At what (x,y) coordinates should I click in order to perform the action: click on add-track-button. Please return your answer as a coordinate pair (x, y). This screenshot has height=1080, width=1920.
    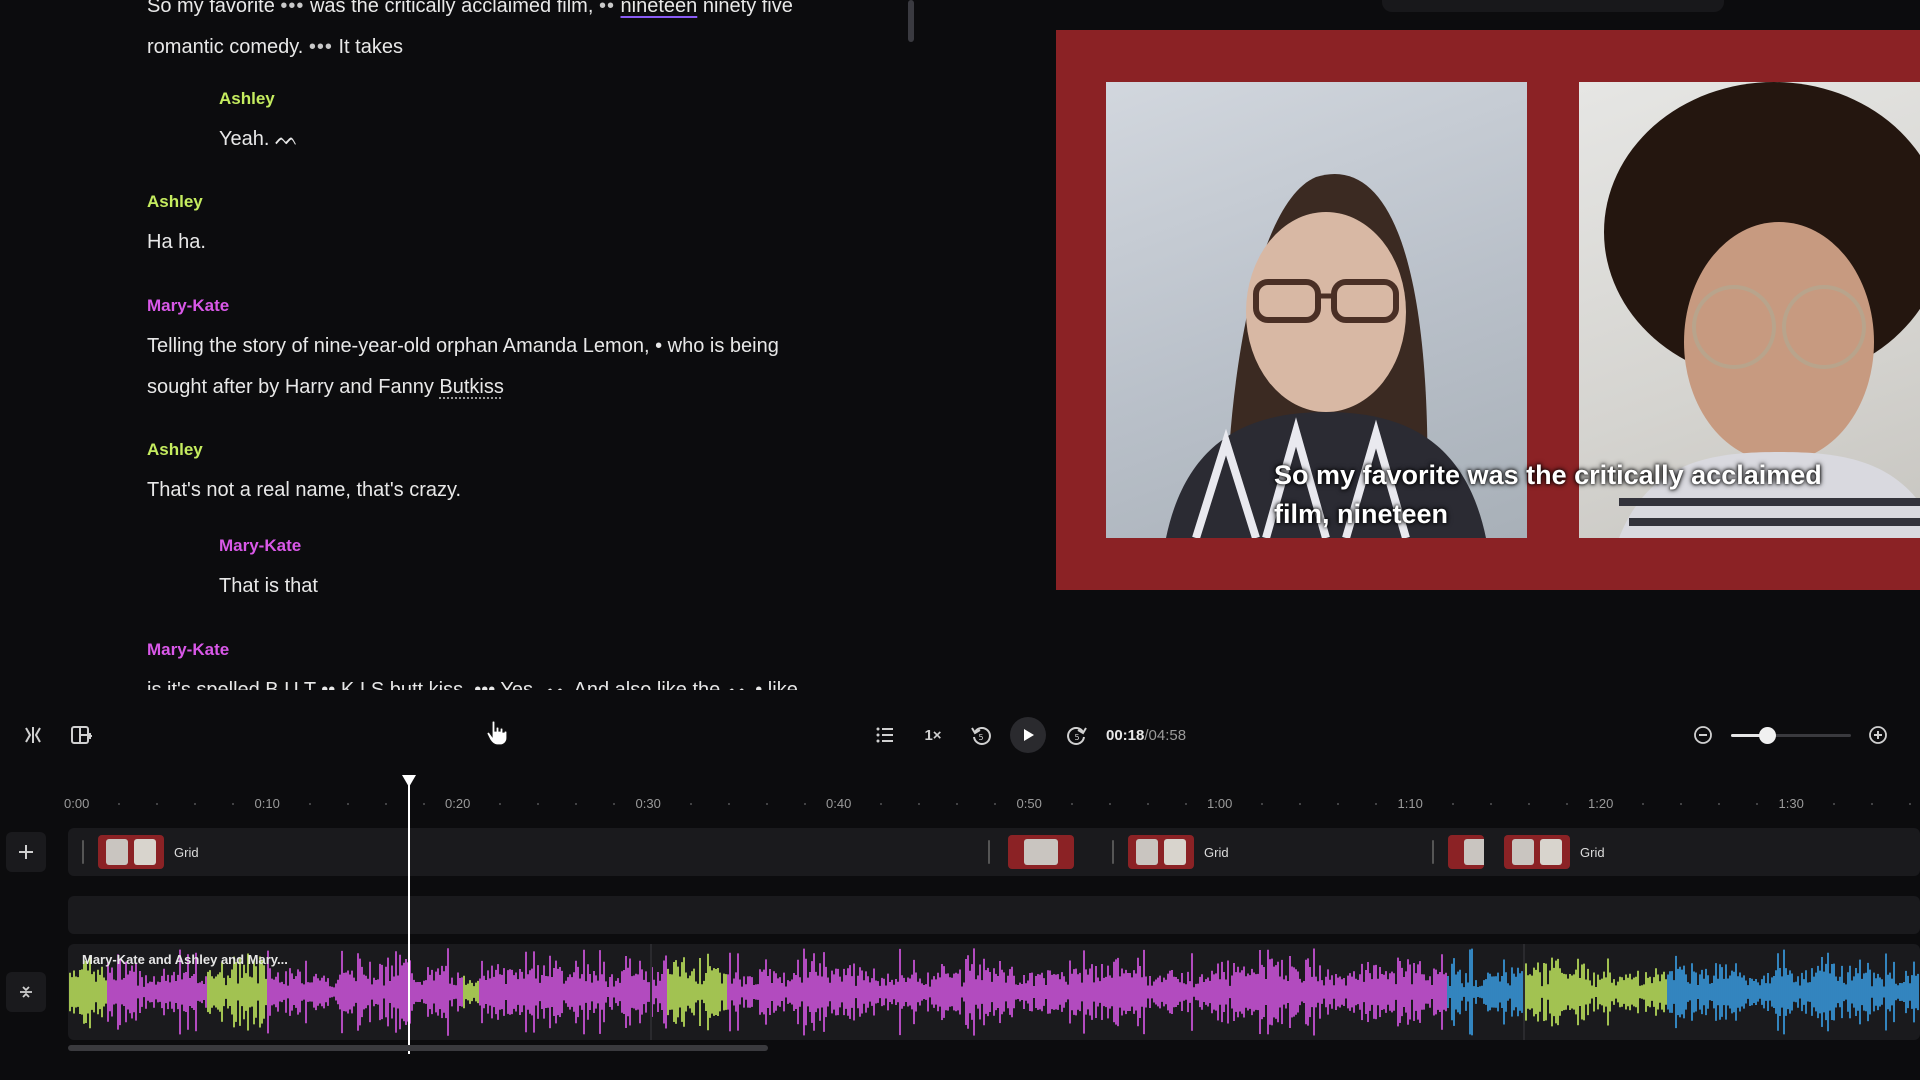
    Looking at the image, I should click on (26, 852).